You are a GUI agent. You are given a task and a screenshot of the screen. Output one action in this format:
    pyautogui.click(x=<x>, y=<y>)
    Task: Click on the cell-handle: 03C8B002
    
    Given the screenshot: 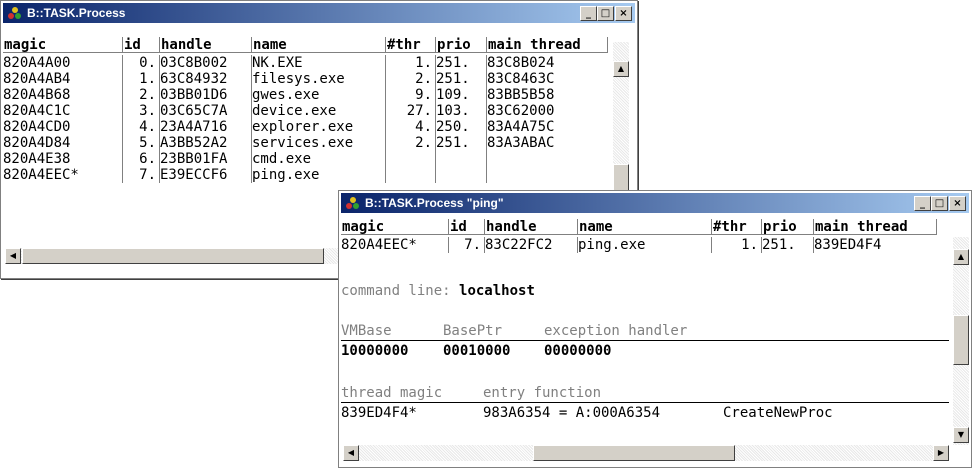 What is the action you would take?
    pyautogui.click(x=206, y=63)
    